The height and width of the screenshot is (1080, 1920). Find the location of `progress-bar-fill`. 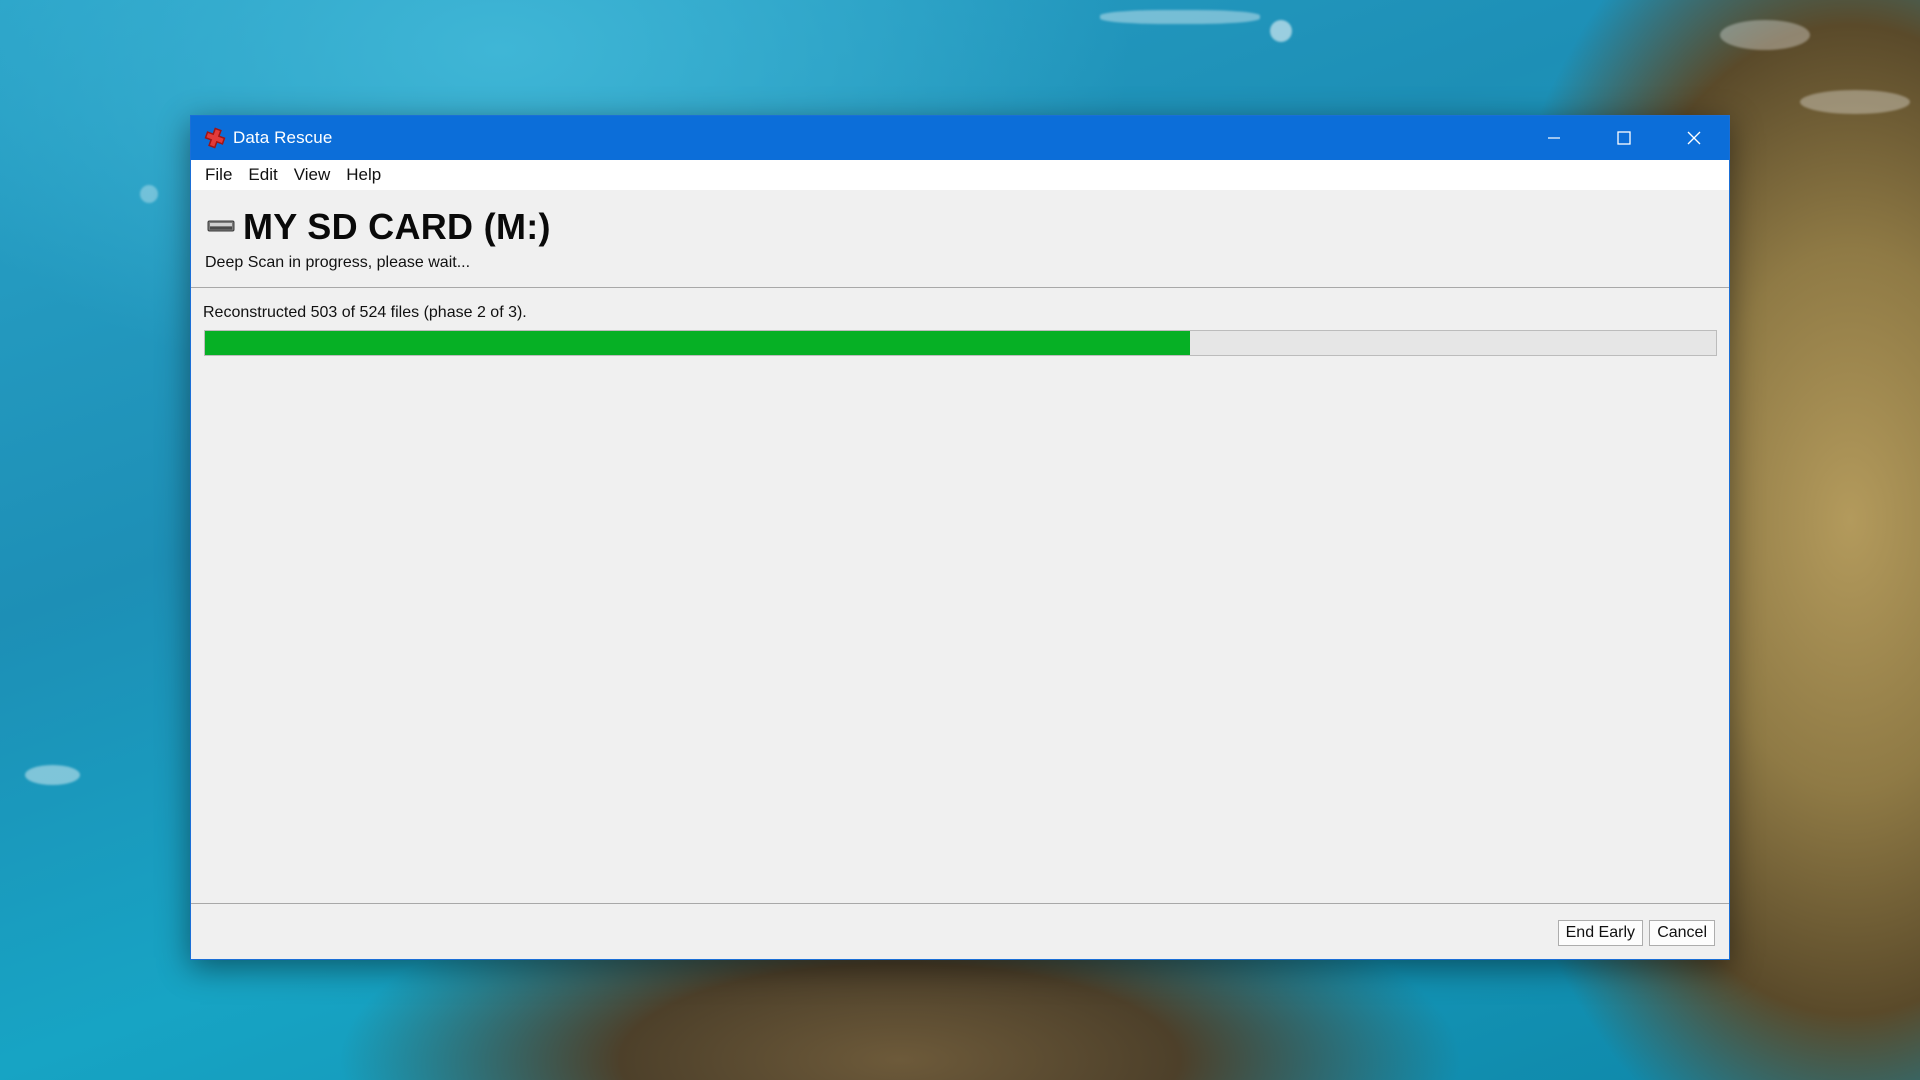

progress-bar-fill is located at coordinates (698, 343).